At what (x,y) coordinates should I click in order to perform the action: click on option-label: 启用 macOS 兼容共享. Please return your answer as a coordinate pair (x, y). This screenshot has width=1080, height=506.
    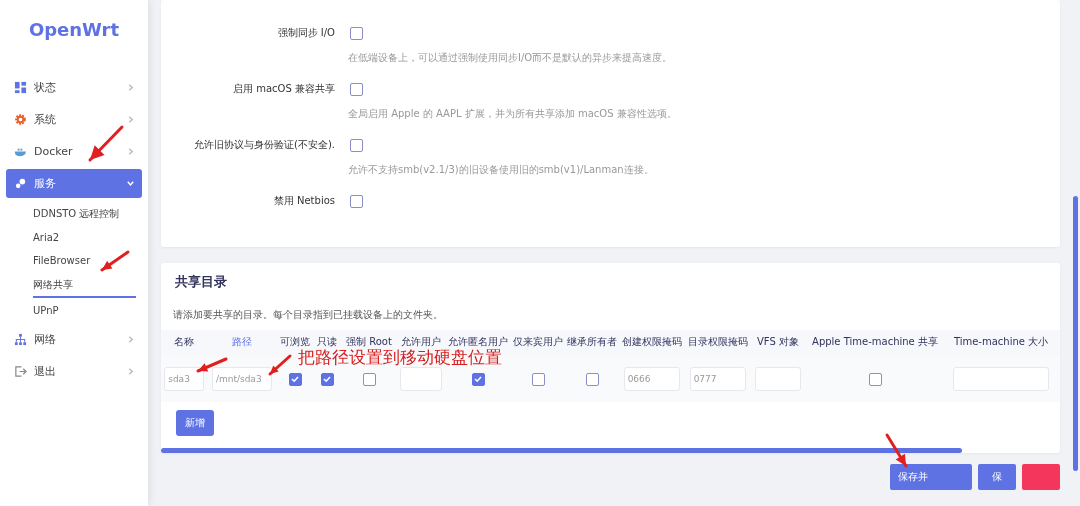
    Looking at the image, I should click on (283, 89).